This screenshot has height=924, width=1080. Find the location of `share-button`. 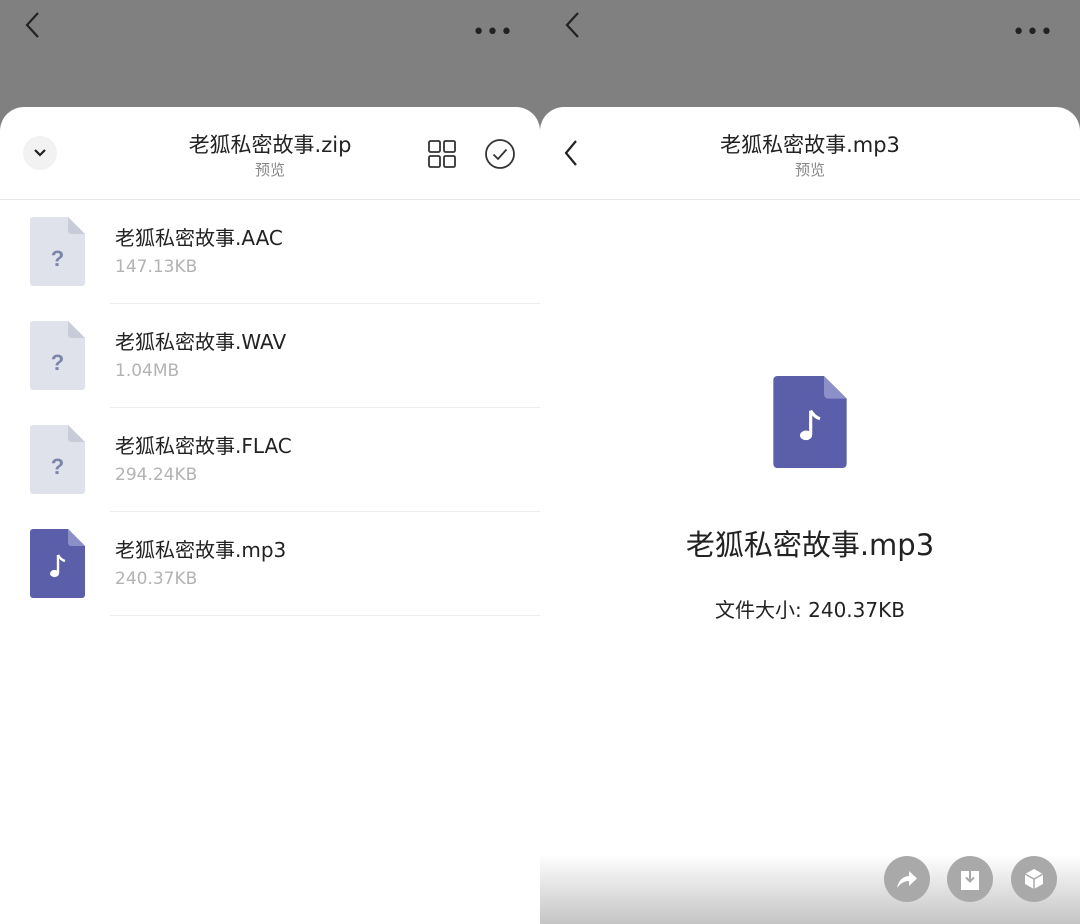

share-button is located at coordinates (907, 879).